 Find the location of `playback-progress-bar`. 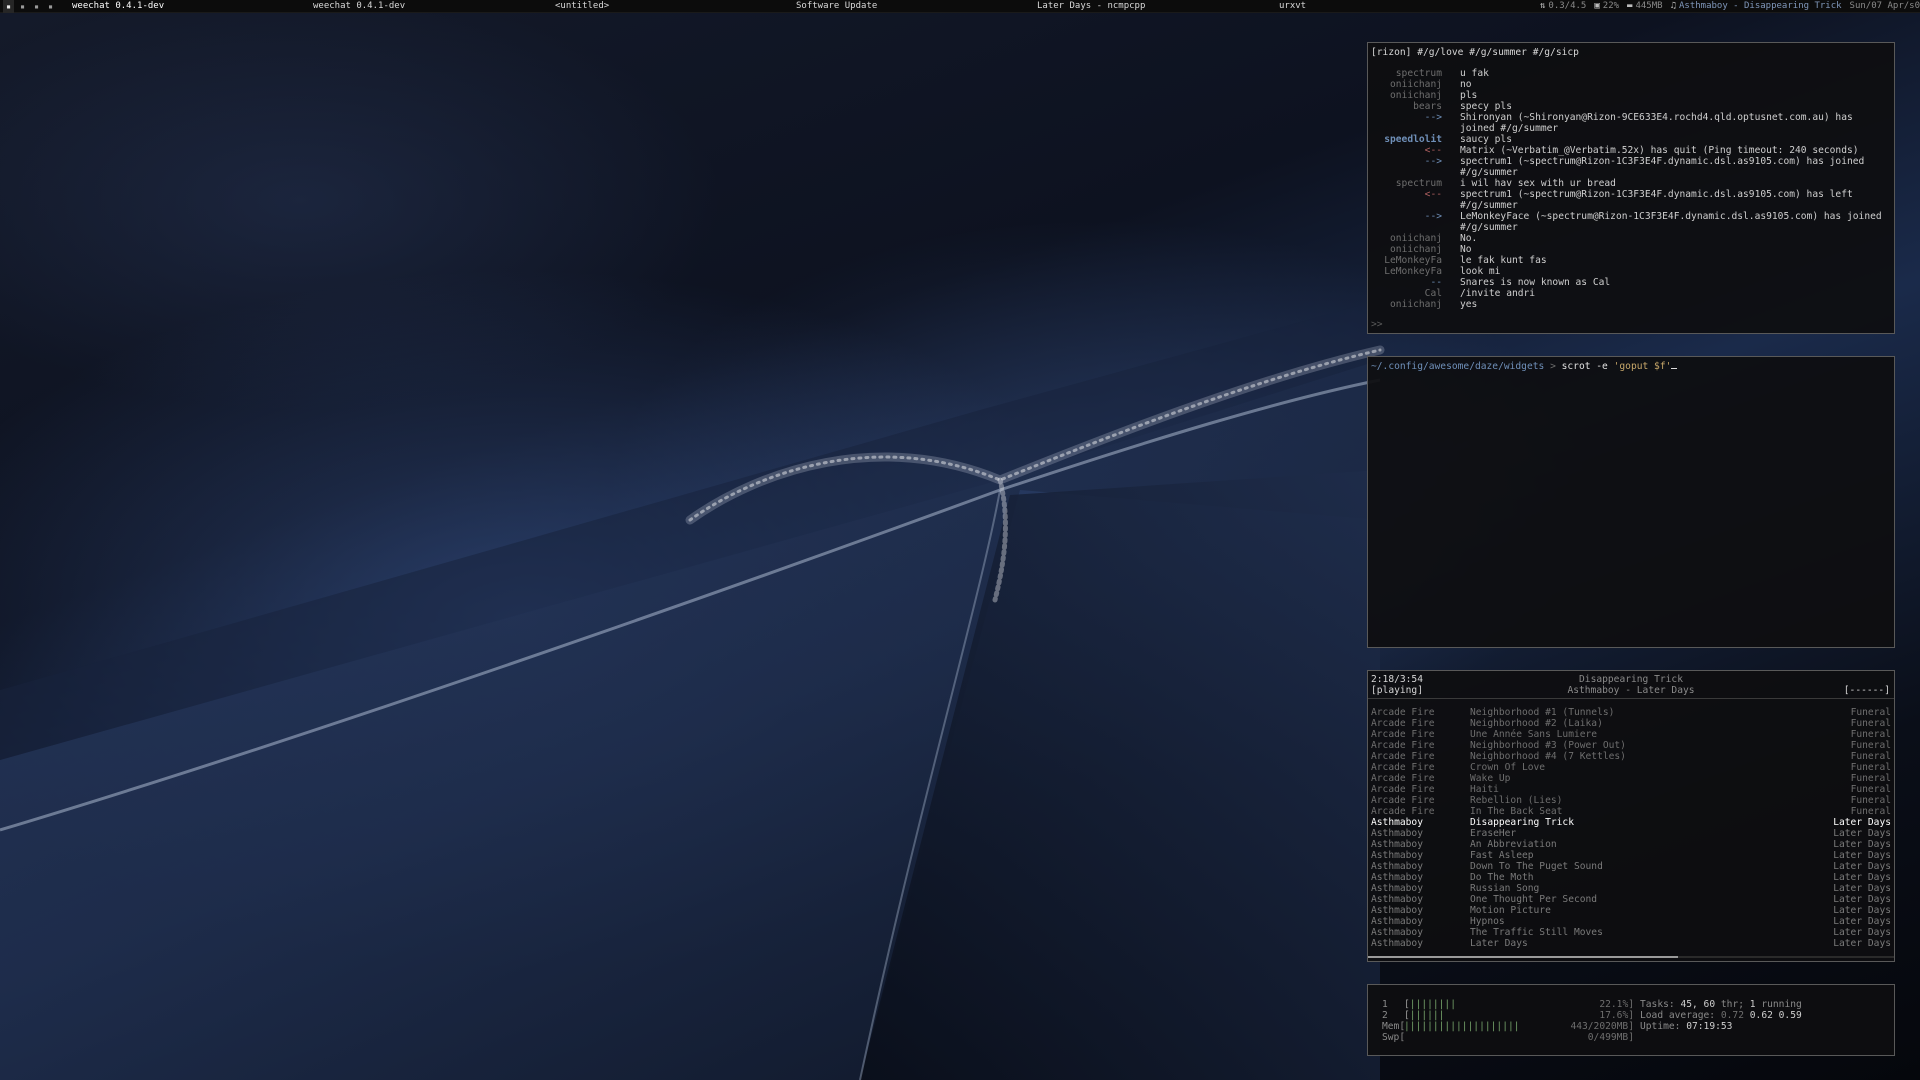

playback-progress-bar is located at coordinates (1631, 957).